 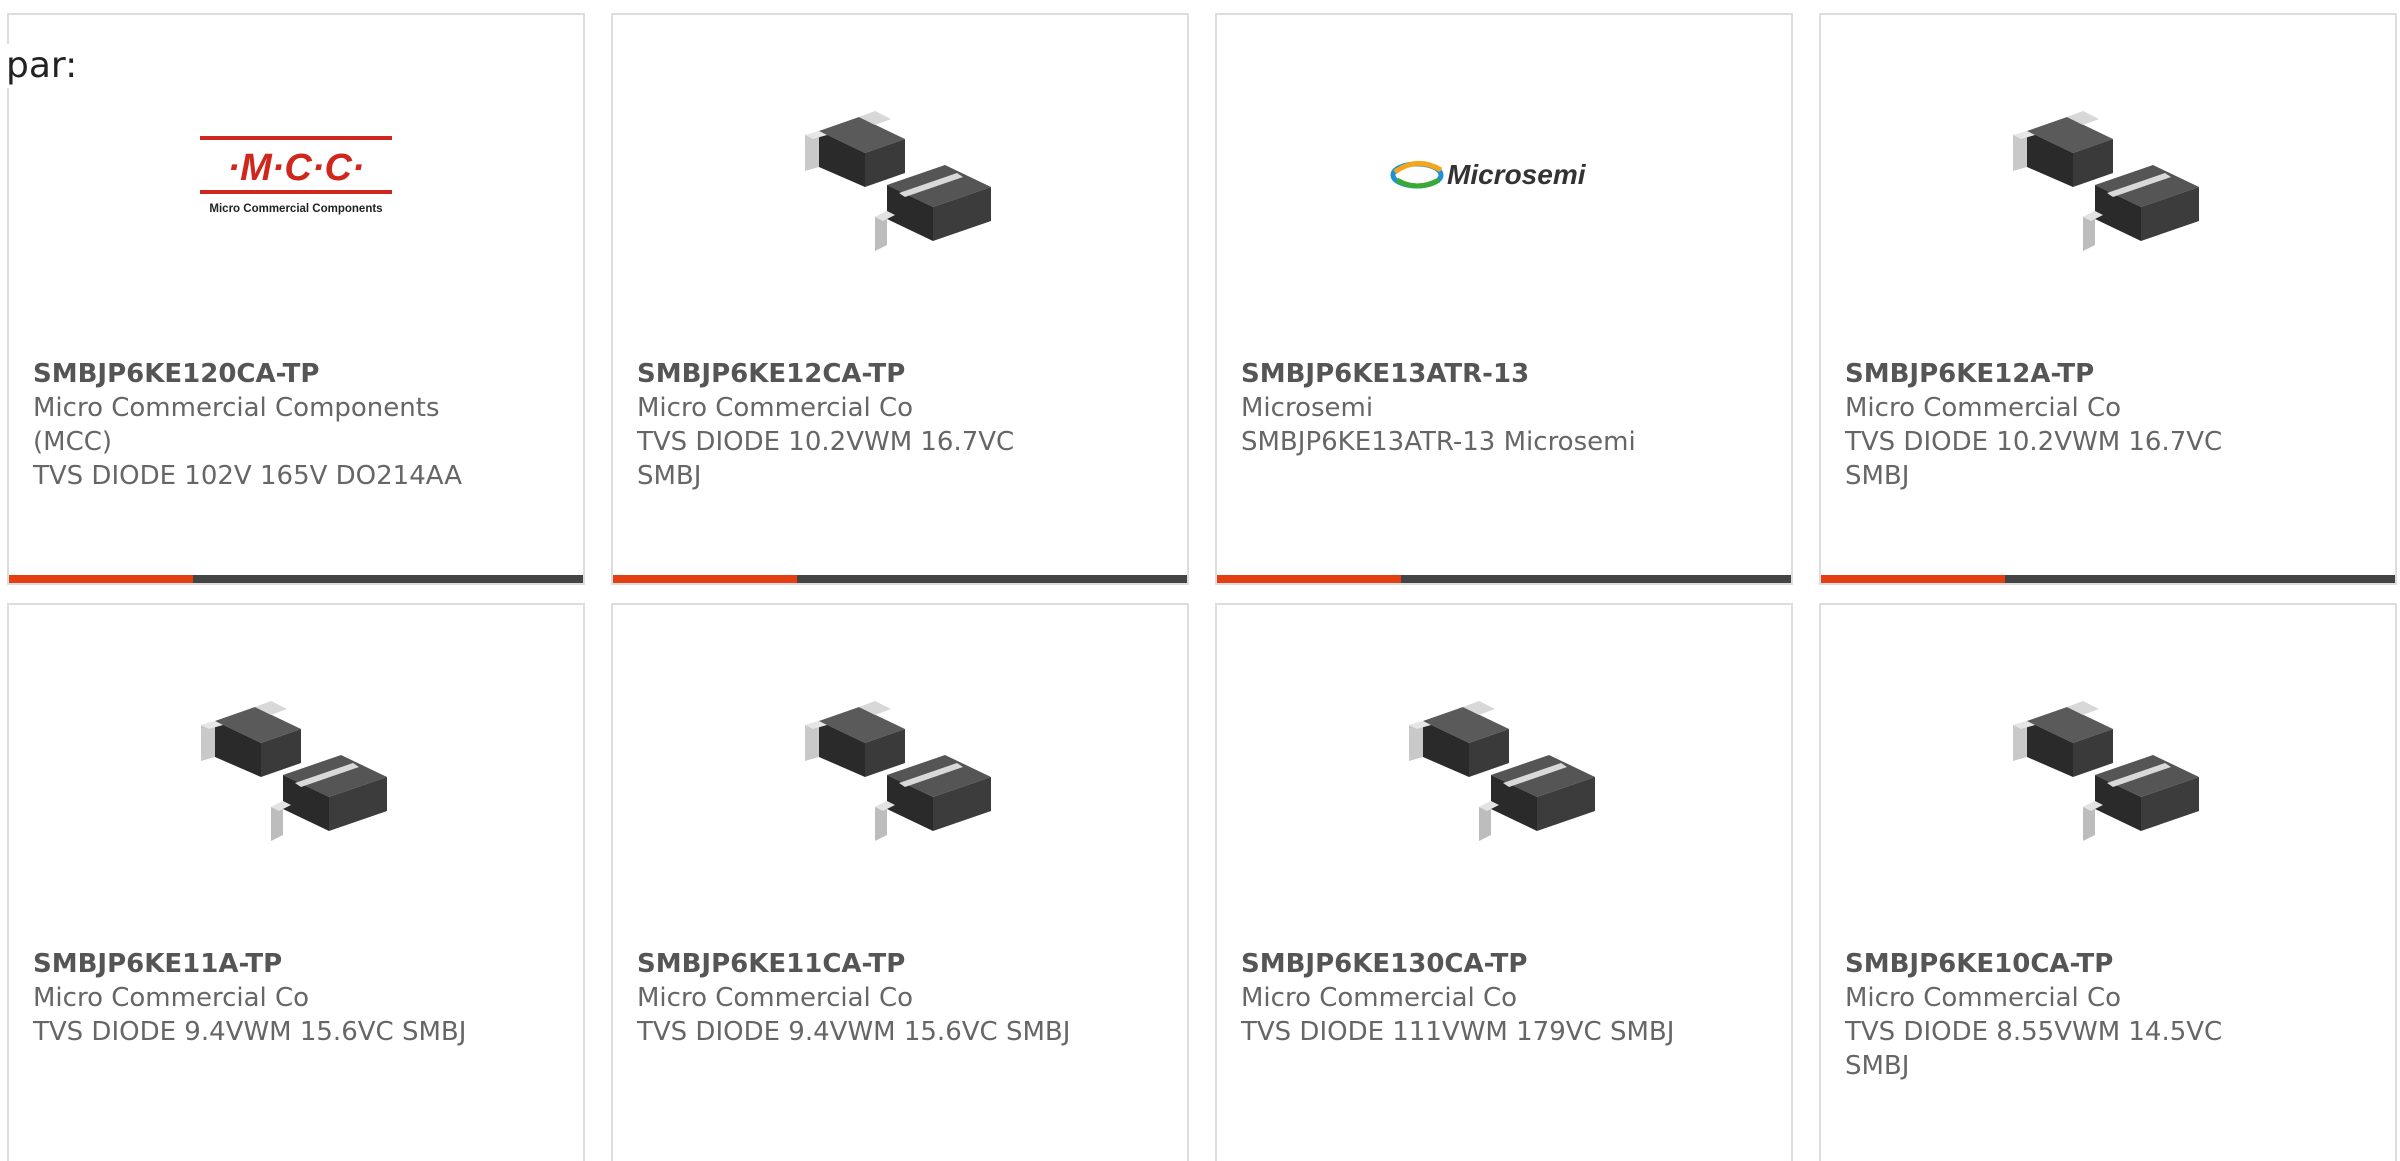 I want to click on part-number-link: SMBJP6KE11CA-TP, so click(x=857, y=964).